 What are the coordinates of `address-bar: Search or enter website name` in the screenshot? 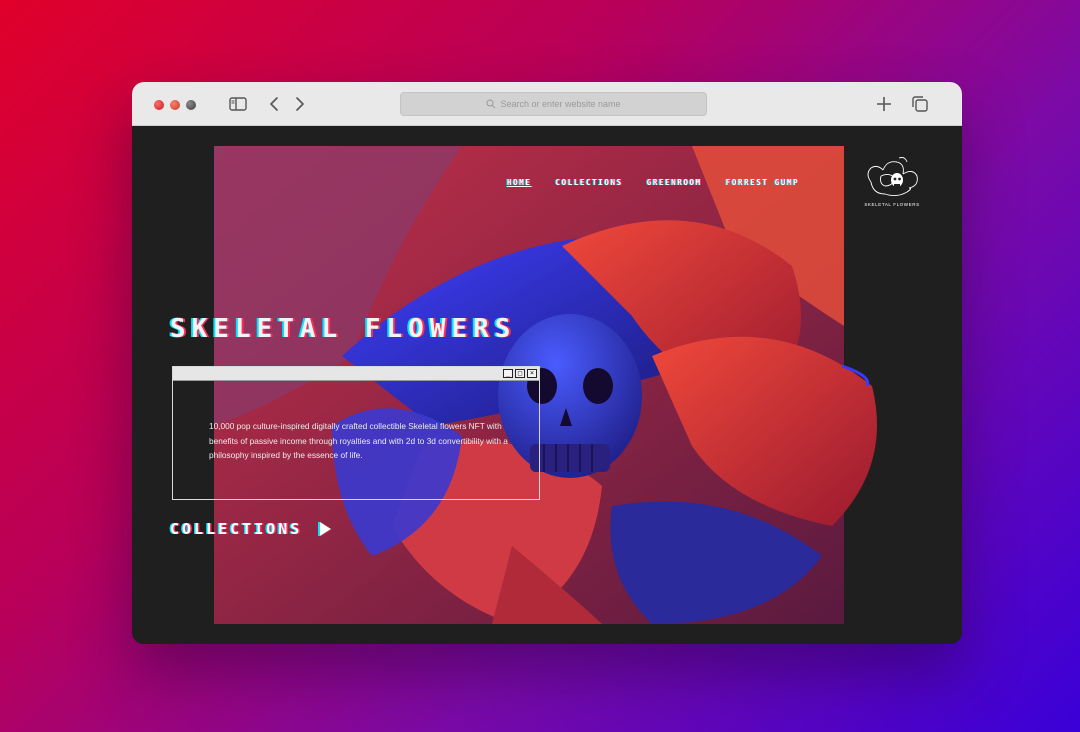 It's located at (553, 104).